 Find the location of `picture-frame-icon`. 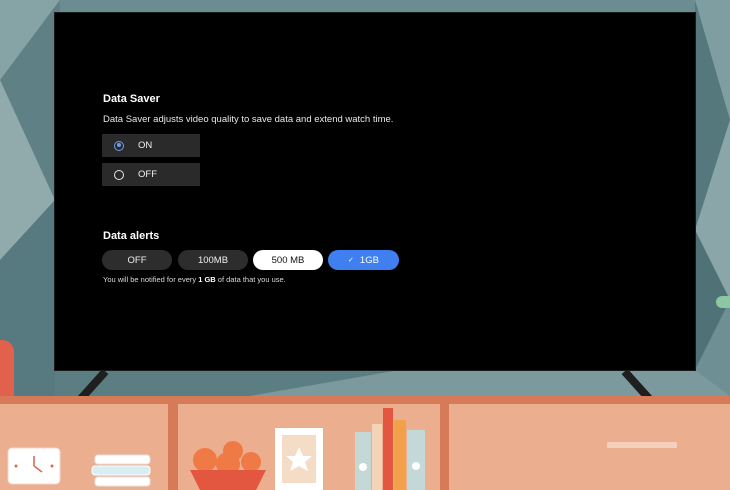

picture-frame-icon is located at coordinates (299, 459).